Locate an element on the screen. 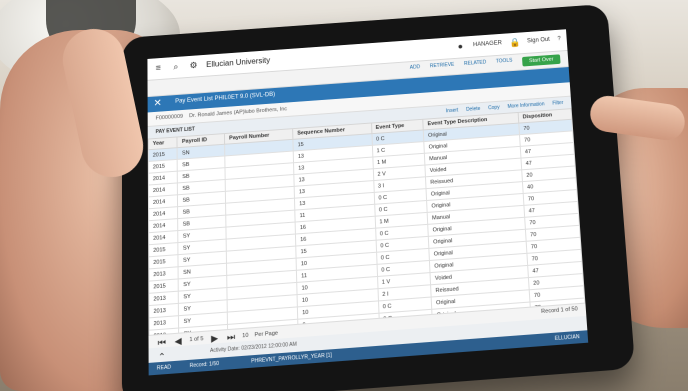 The height and width of the screenshot is (391, 688). status-record: Record: 1/50 is located at coordinates (204, 365).